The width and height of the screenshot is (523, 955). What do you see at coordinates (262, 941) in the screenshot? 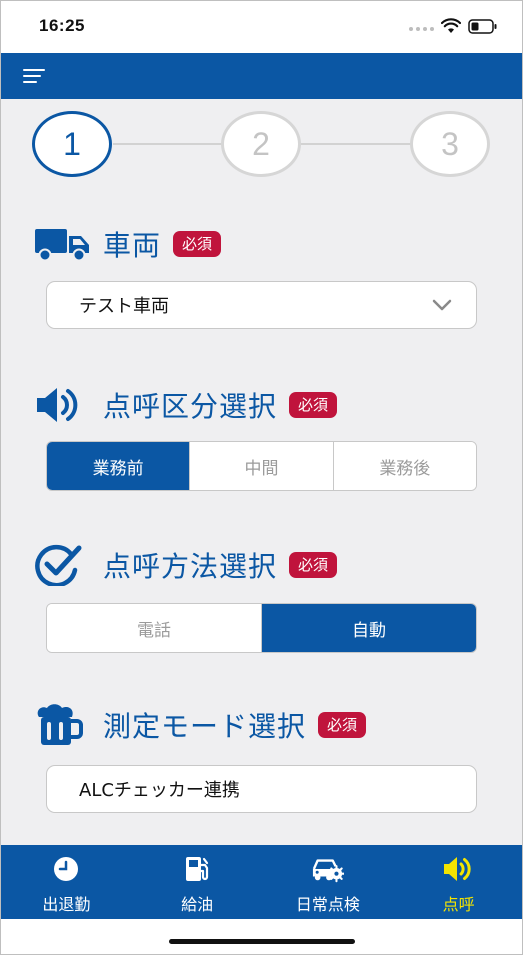
I see `home-indicator` at bounding box center [262, 941].